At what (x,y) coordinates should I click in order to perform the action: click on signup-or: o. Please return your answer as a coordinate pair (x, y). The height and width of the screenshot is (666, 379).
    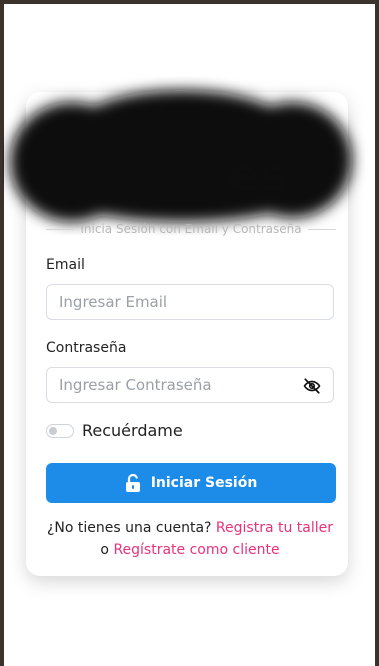
    Looking at the image, I should click on (104, 550).